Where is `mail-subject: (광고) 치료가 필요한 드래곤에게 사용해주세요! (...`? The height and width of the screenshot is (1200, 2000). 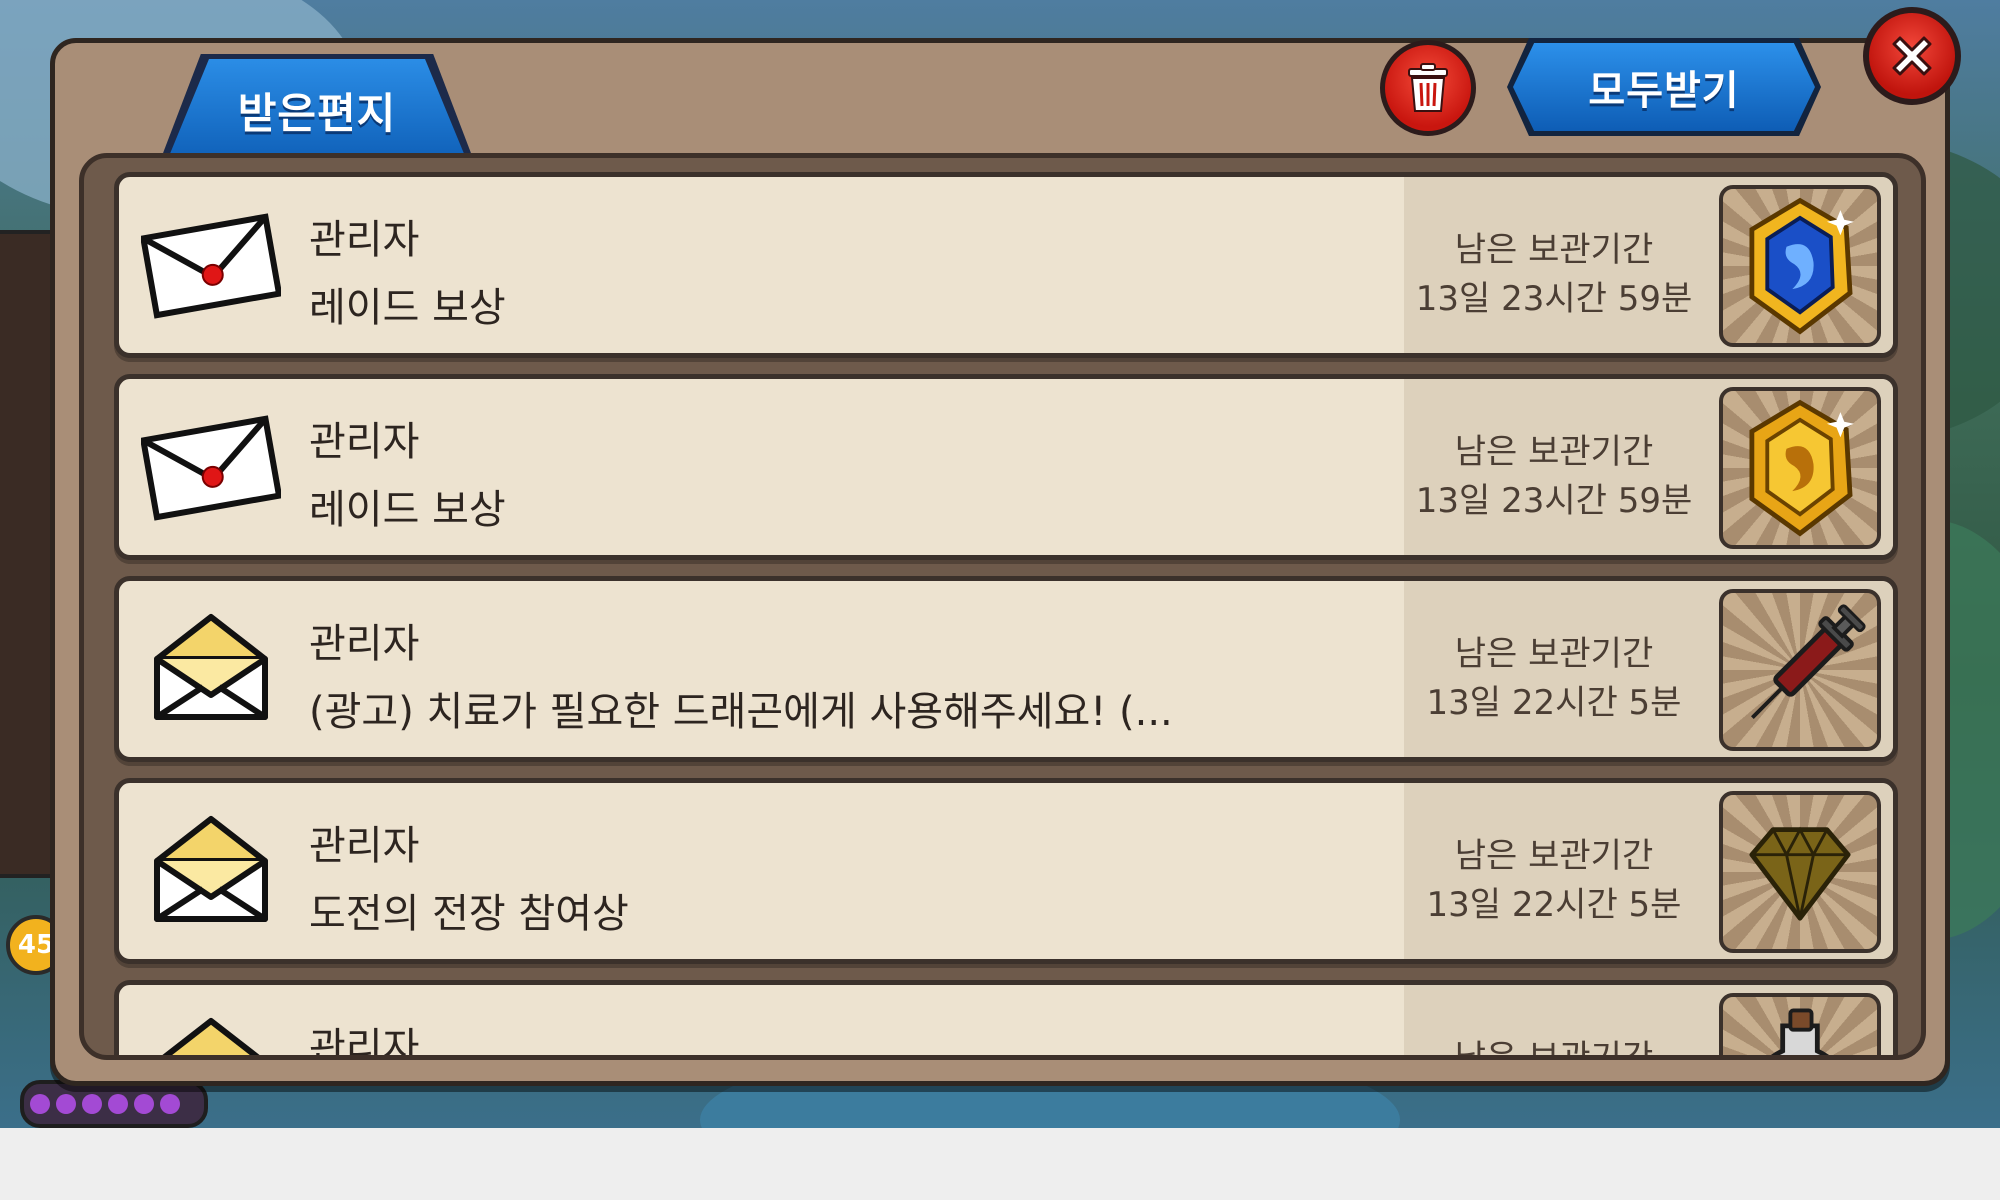 mail-subject: (광고) 치료가 필요한 드래곤에게 사용해주세요! (... is located at coordinates (741, 712).